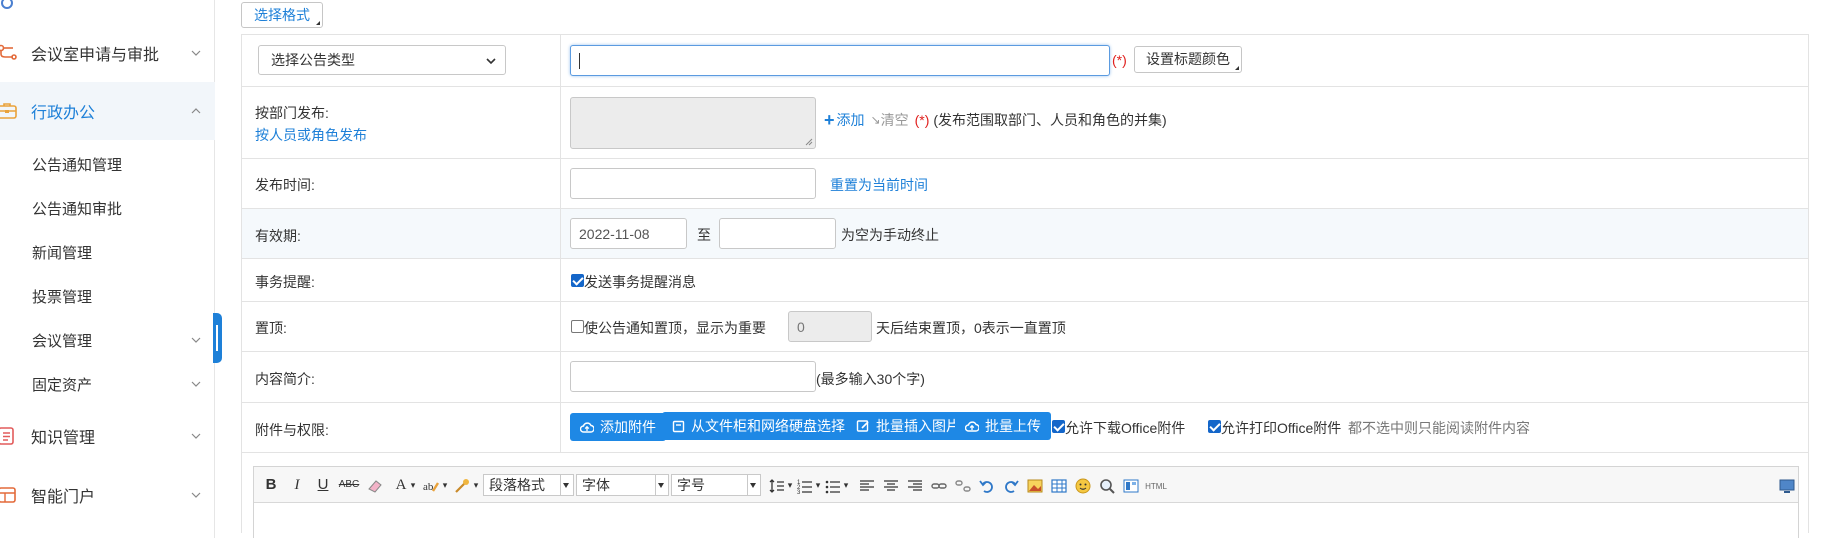  What do you see at coordinates (107, 495) in the screenshot?
I see `sidebar-item-portal: 智能门户` at bounding box center [107, 495].